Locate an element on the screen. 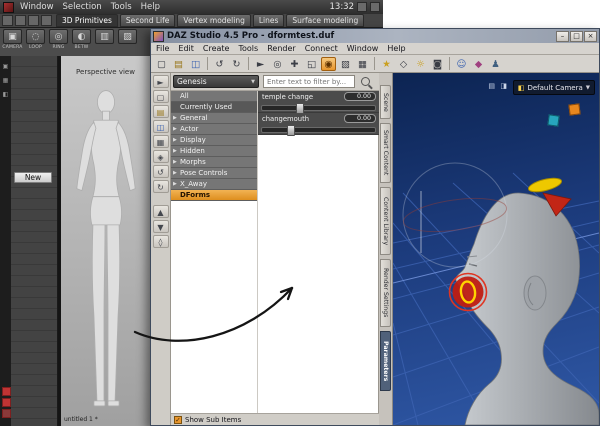 The height and width of the screenshot is (426, 600). extract-tool-button: ▨ is located at coordinates (127, 42).